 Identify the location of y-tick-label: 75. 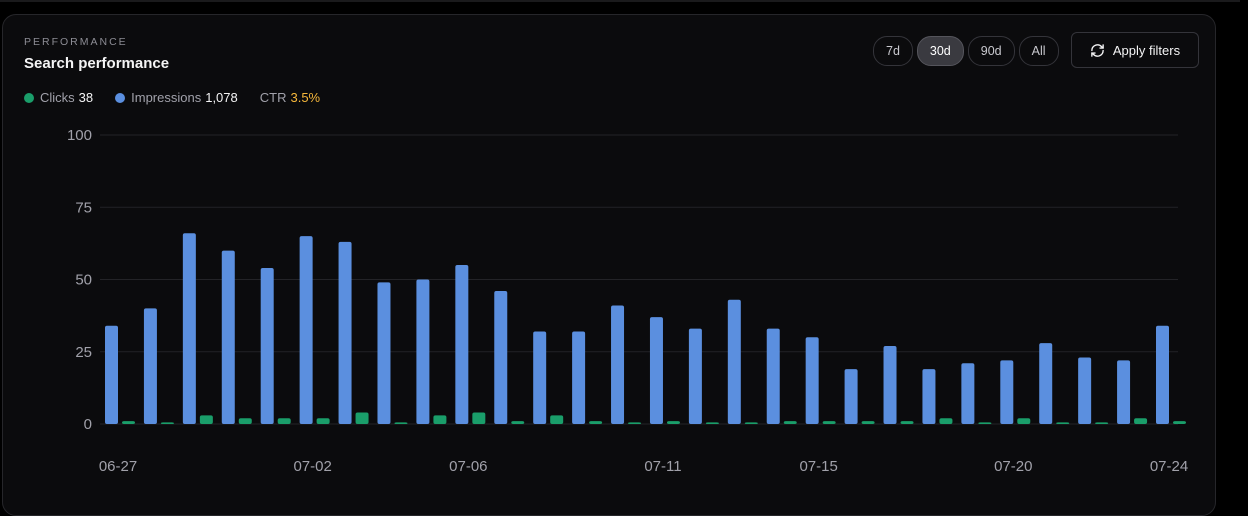
(83, 207).